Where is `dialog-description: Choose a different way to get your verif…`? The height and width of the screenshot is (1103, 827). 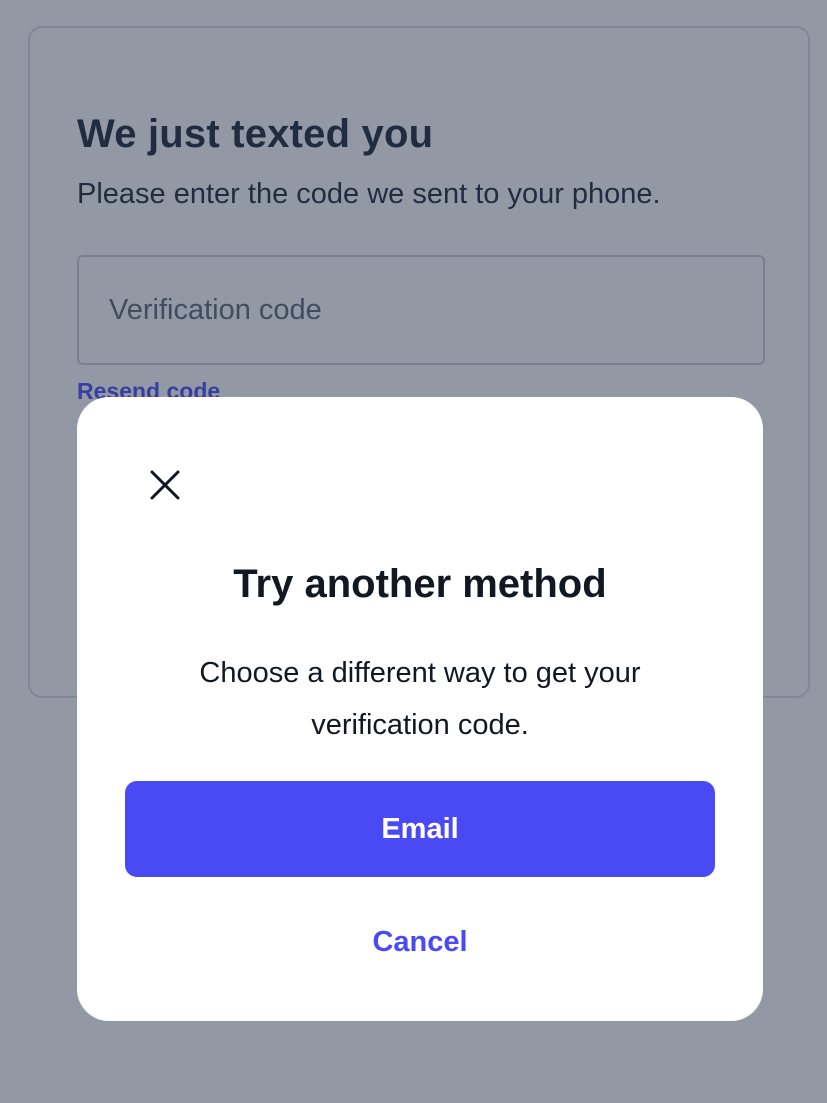 dialog-description: Choose a different way to get your verif… is located at coordinates (420, 699).